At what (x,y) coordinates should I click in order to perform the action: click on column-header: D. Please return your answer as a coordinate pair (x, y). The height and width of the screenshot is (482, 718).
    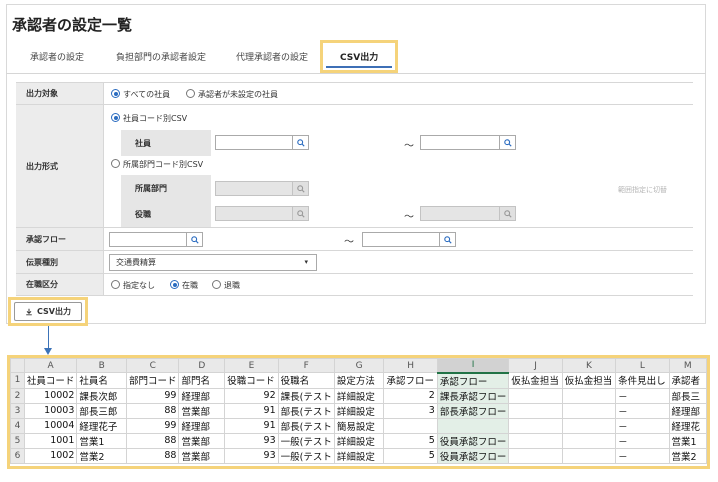
    Looking at the image, I should click on (202, 365).